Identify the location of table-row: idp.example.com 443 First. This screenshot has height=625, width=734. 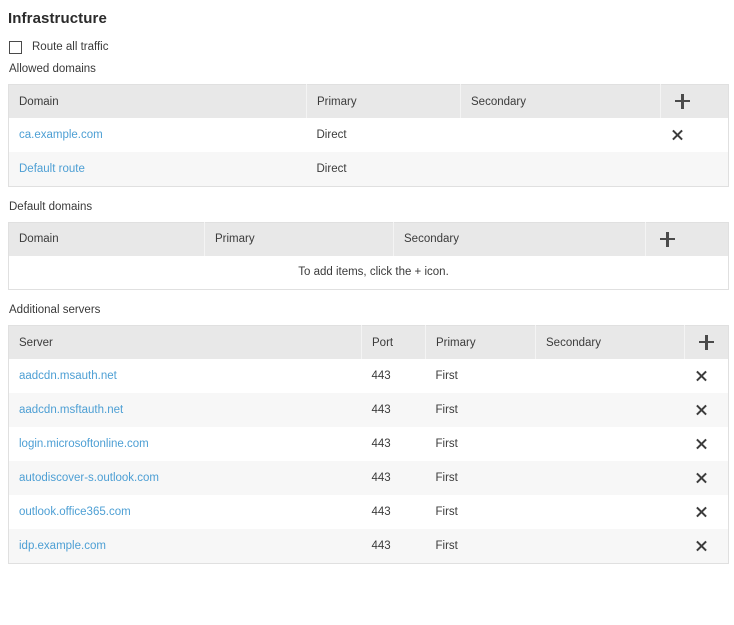
(368, 546).